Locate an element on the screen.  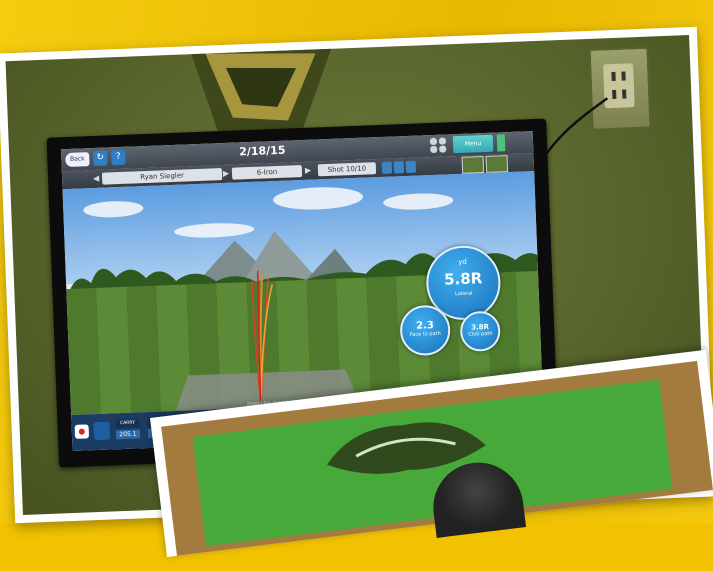
record-button is located at coordinates (82, 431).